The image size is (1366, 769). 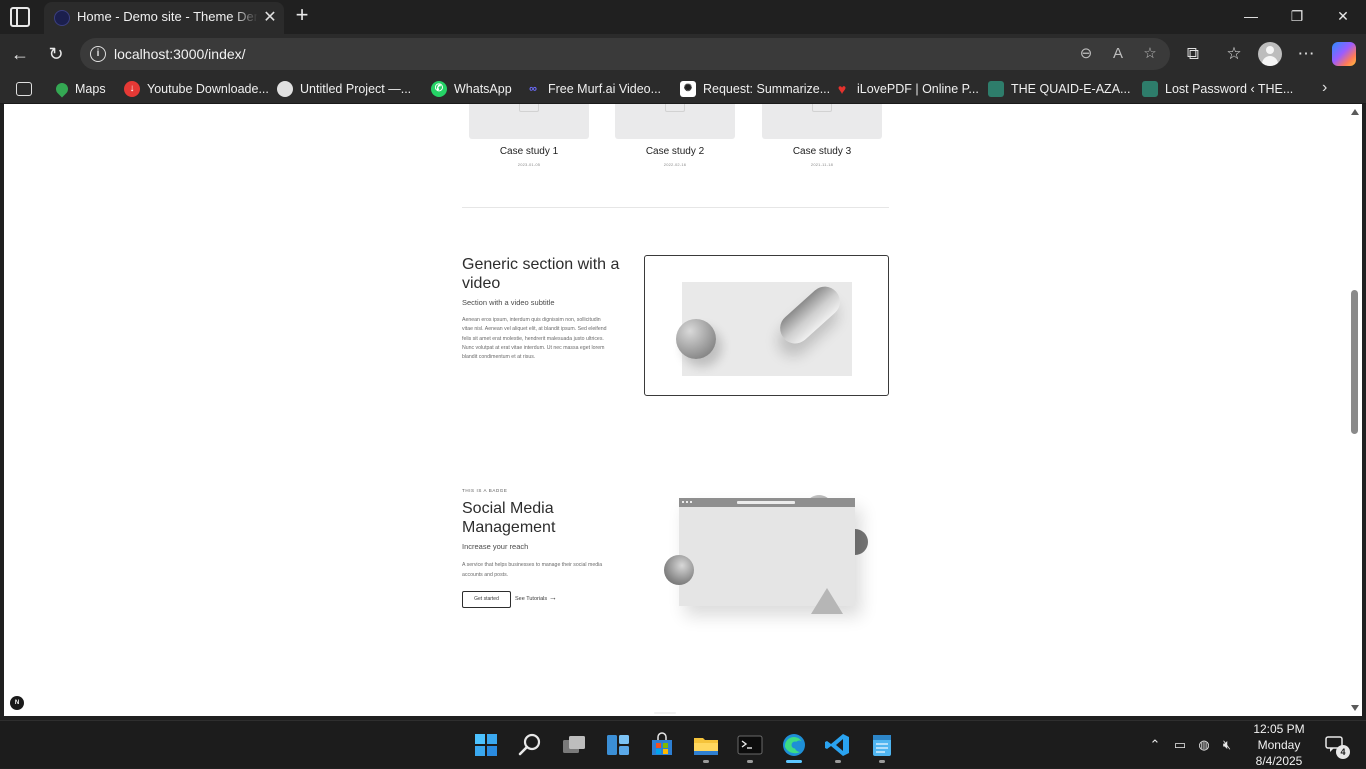 I want to click on clock-time: 12:05 PM, so click(x=1279, y=729).